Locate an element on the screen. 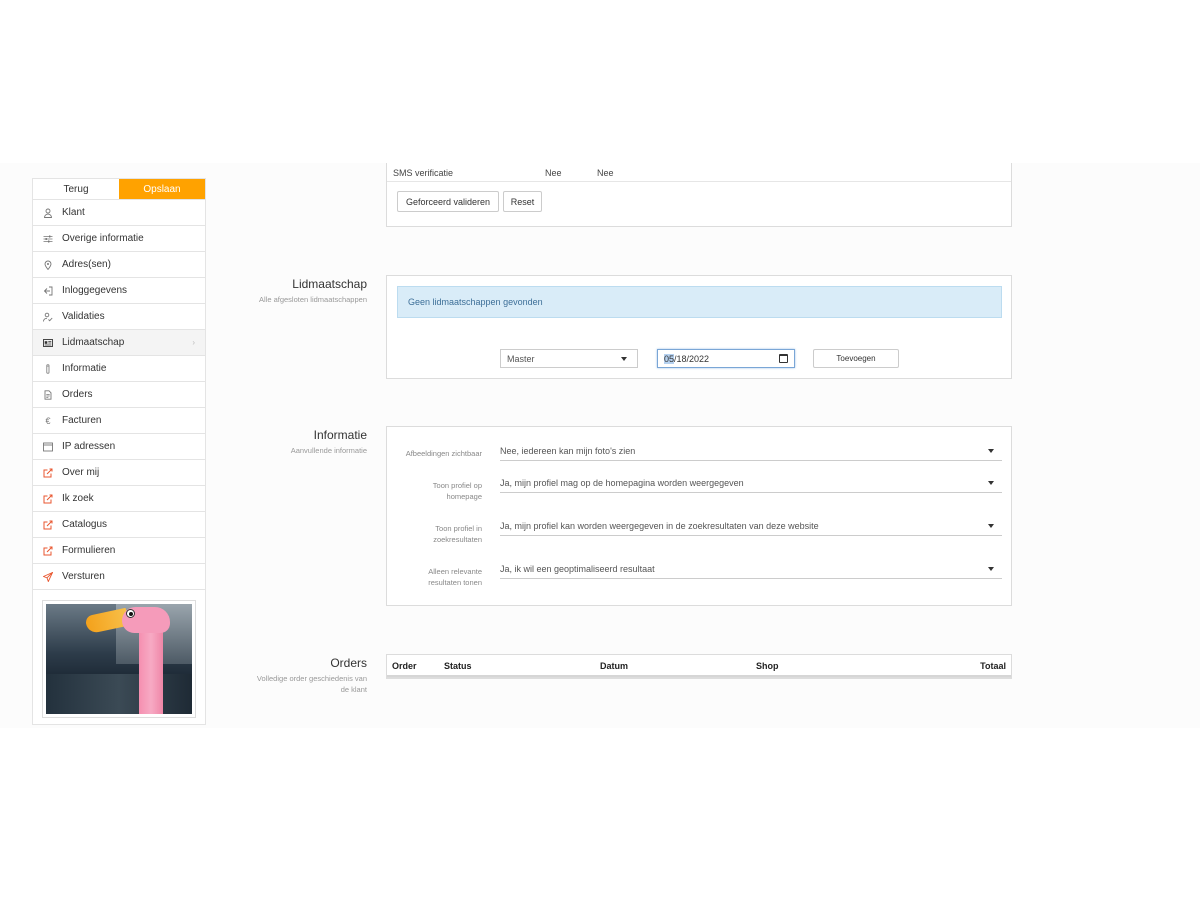  field-label: Alleen relevante resultaten tonen is located at coordinates (455, 577).